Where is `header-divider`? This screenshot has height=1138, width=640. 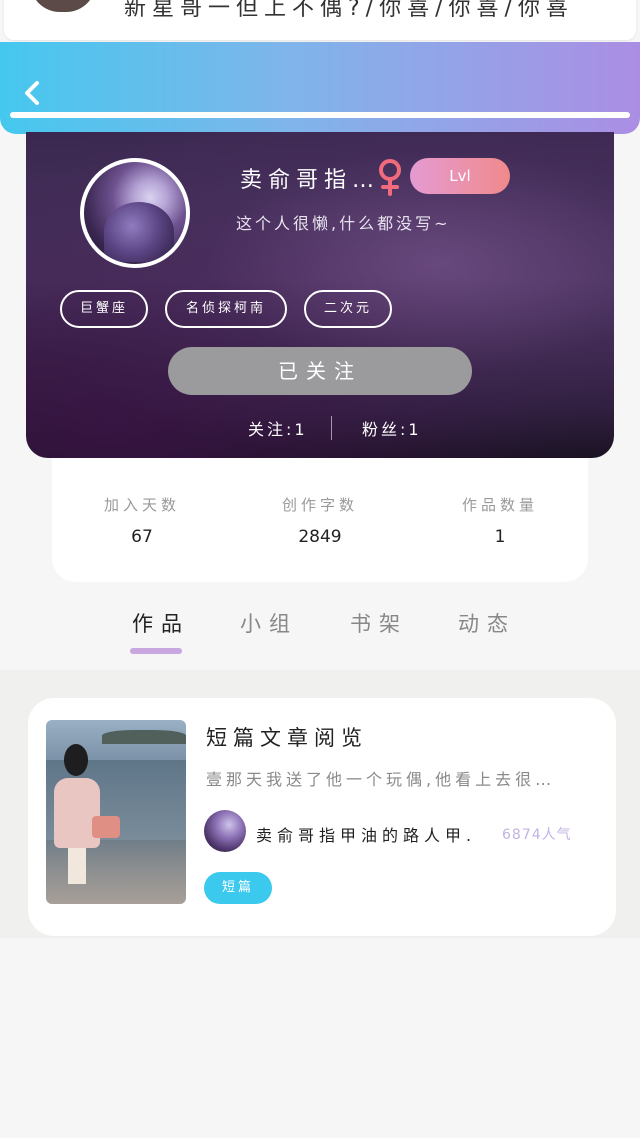 header-divider is located at coordinates (320, 115).